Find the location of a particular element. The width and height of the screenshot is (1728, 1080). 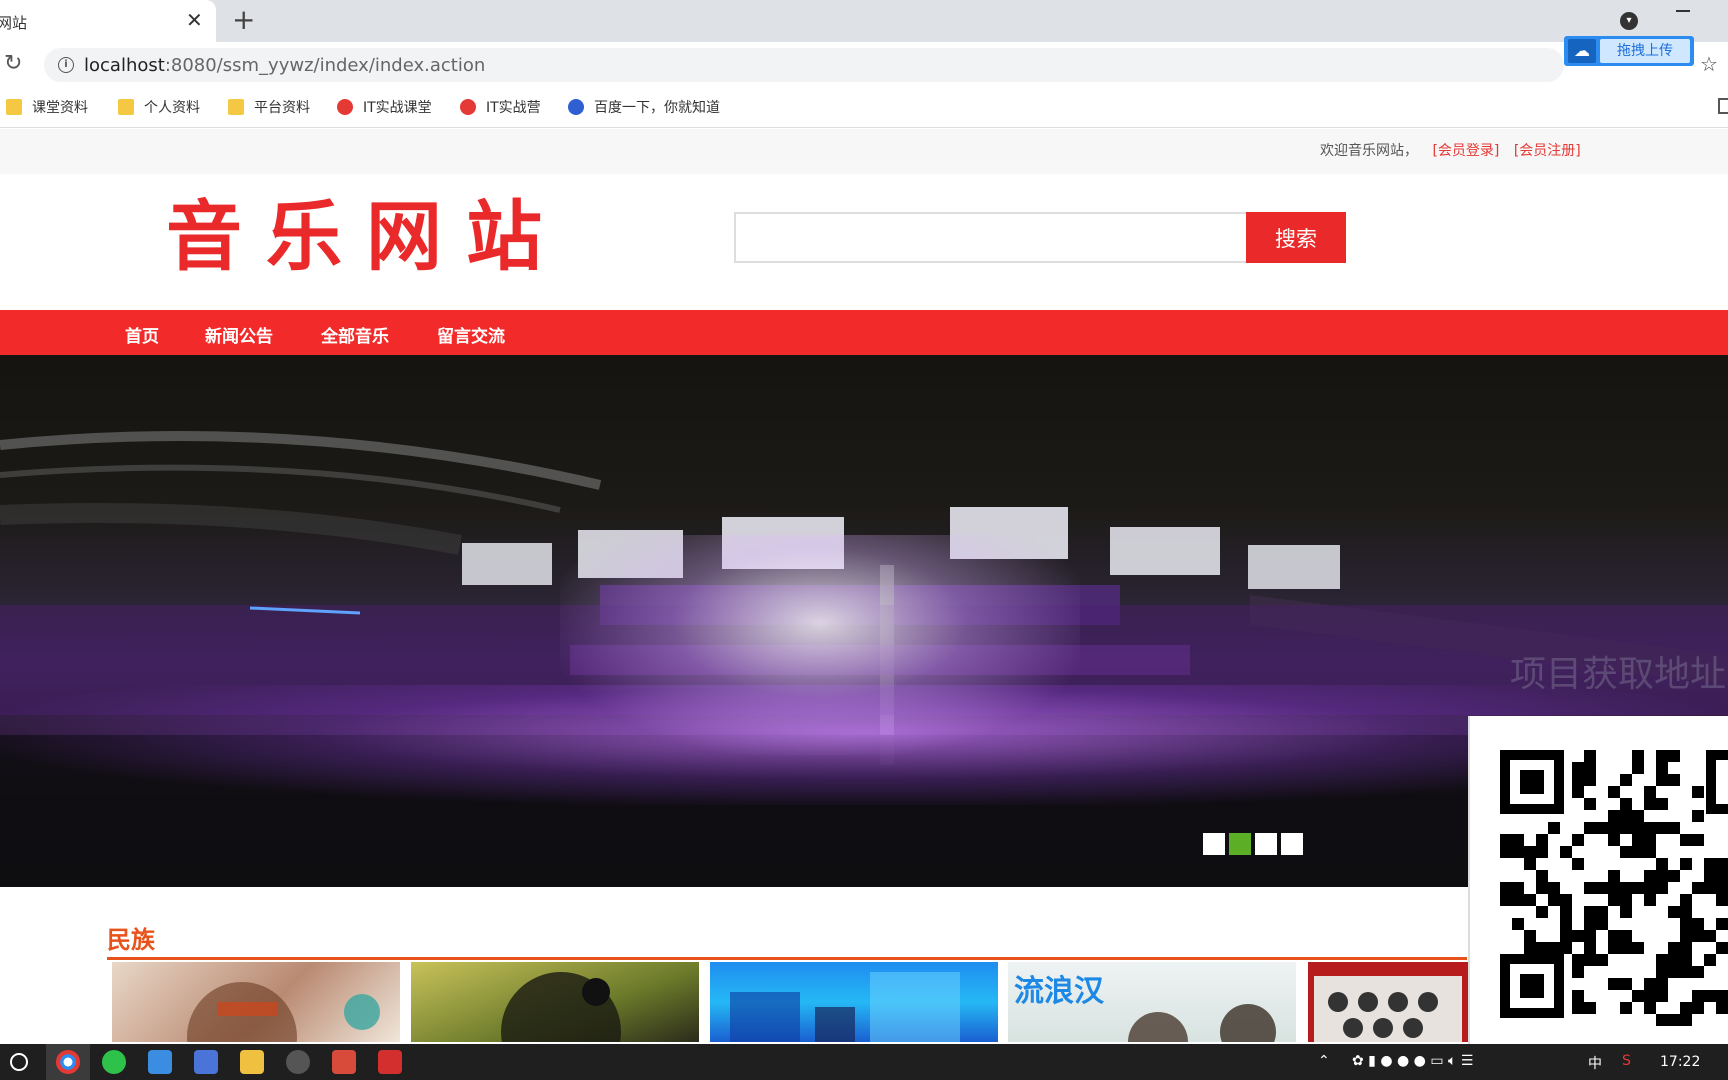

stage-light is located at coordinates (820, 645).